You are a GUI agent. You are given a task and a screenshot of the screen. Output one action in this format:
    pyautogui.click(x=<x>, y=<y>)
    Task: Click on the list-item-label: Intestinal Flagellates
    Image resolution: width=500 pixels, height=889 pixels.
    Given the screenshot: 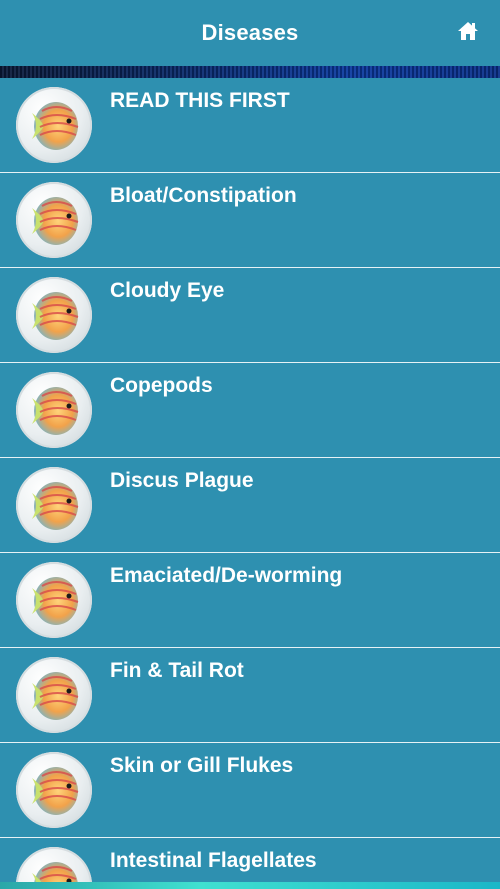 What is the action you would take?
    pyautogui.click(x=213, y=860)
    